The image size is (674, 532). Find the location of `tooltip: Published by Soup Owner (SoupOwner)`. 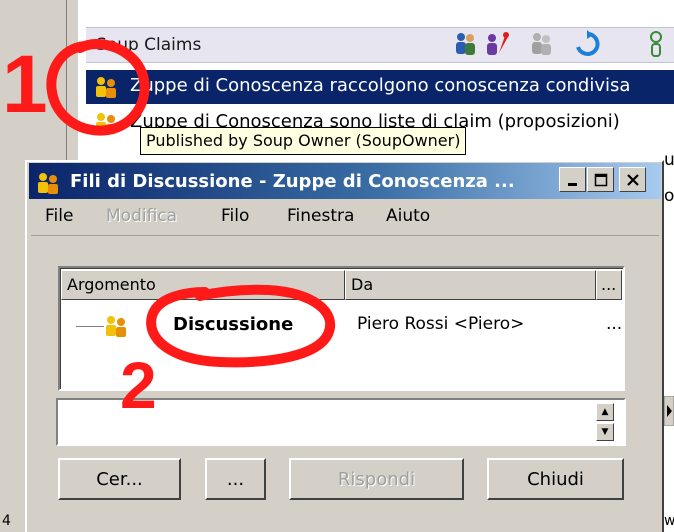

tooltip: Published by Soup Owner (SoupOwner) is located at coordinates (303, 141).